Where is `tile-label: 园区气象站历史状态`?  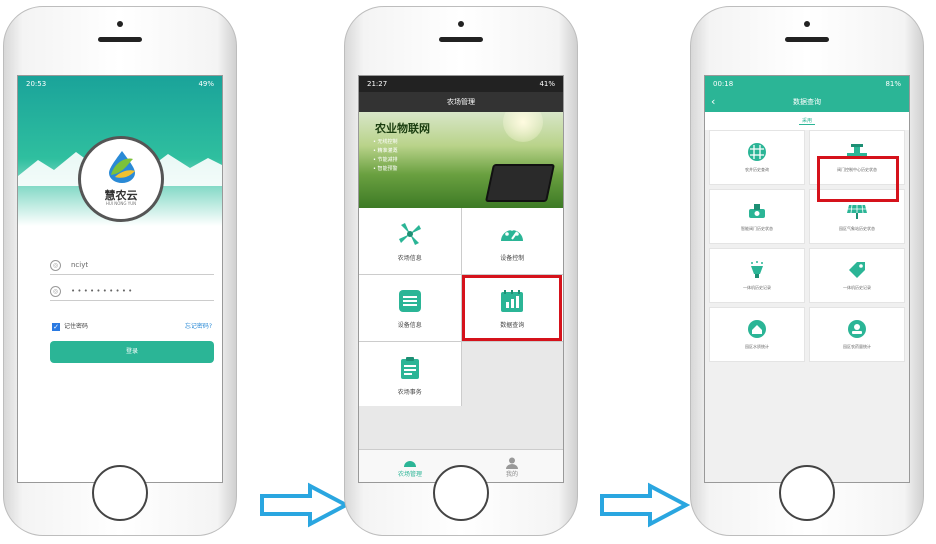
tile-label: 园区气象站历史状态 is located at coordinates (857, 228).